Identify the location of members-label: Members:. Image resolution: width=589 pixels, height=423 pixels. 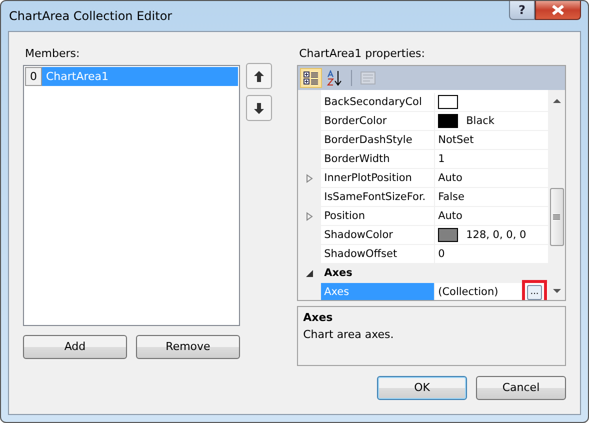
(52, 54).